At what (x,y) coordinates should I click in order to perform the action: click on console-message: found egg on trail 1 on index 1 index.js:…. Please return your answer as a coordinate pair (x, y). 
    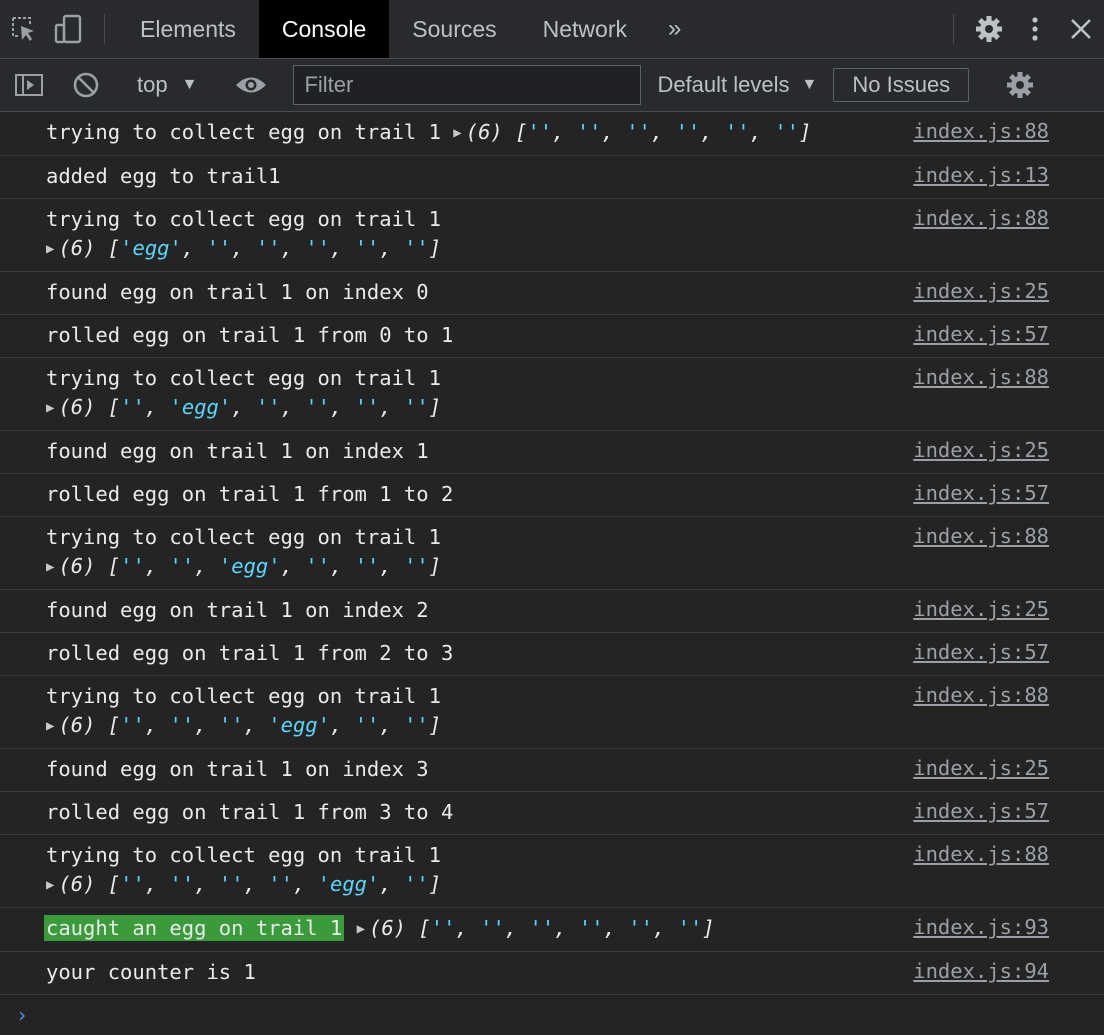
    Looking at the image, I should click on (552, 452).